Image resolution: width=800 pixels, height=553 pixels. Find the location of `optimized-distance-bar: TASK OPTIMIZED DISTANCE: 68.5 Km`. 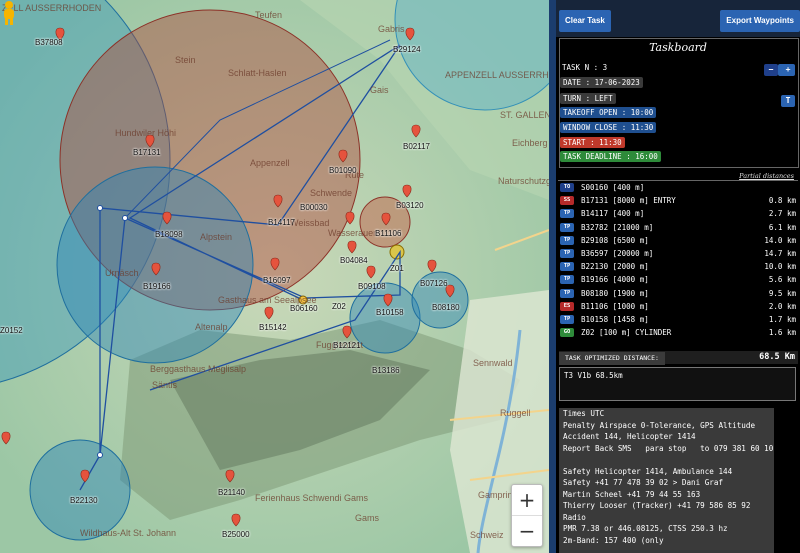

optimized-distance-bar: TASK OPTIMIZED DISTANCE: 68.5 Km is located at coordinates (678, 358).